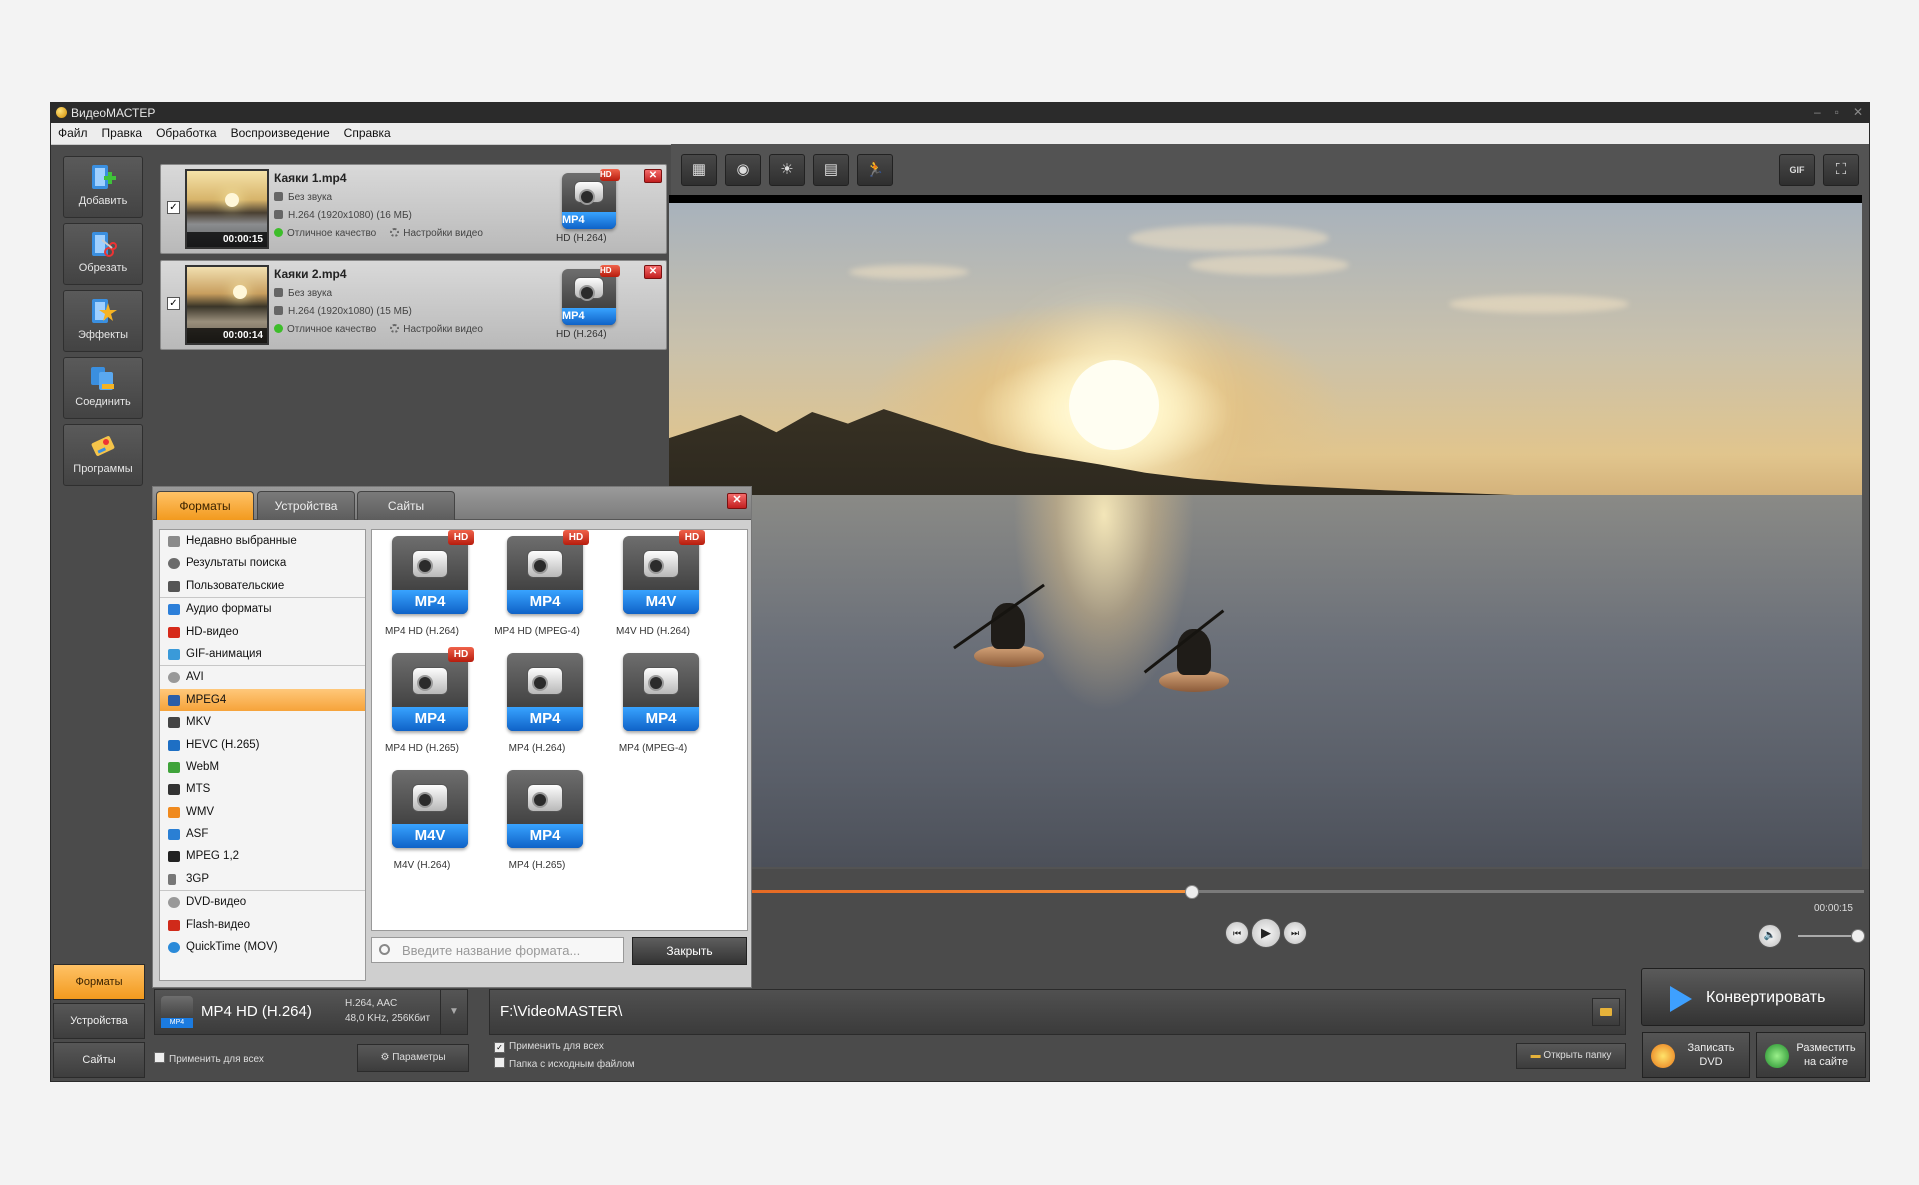 The image size is (1919, 1185). I want to click on effects-button: Эффекты, so click(103, 321).